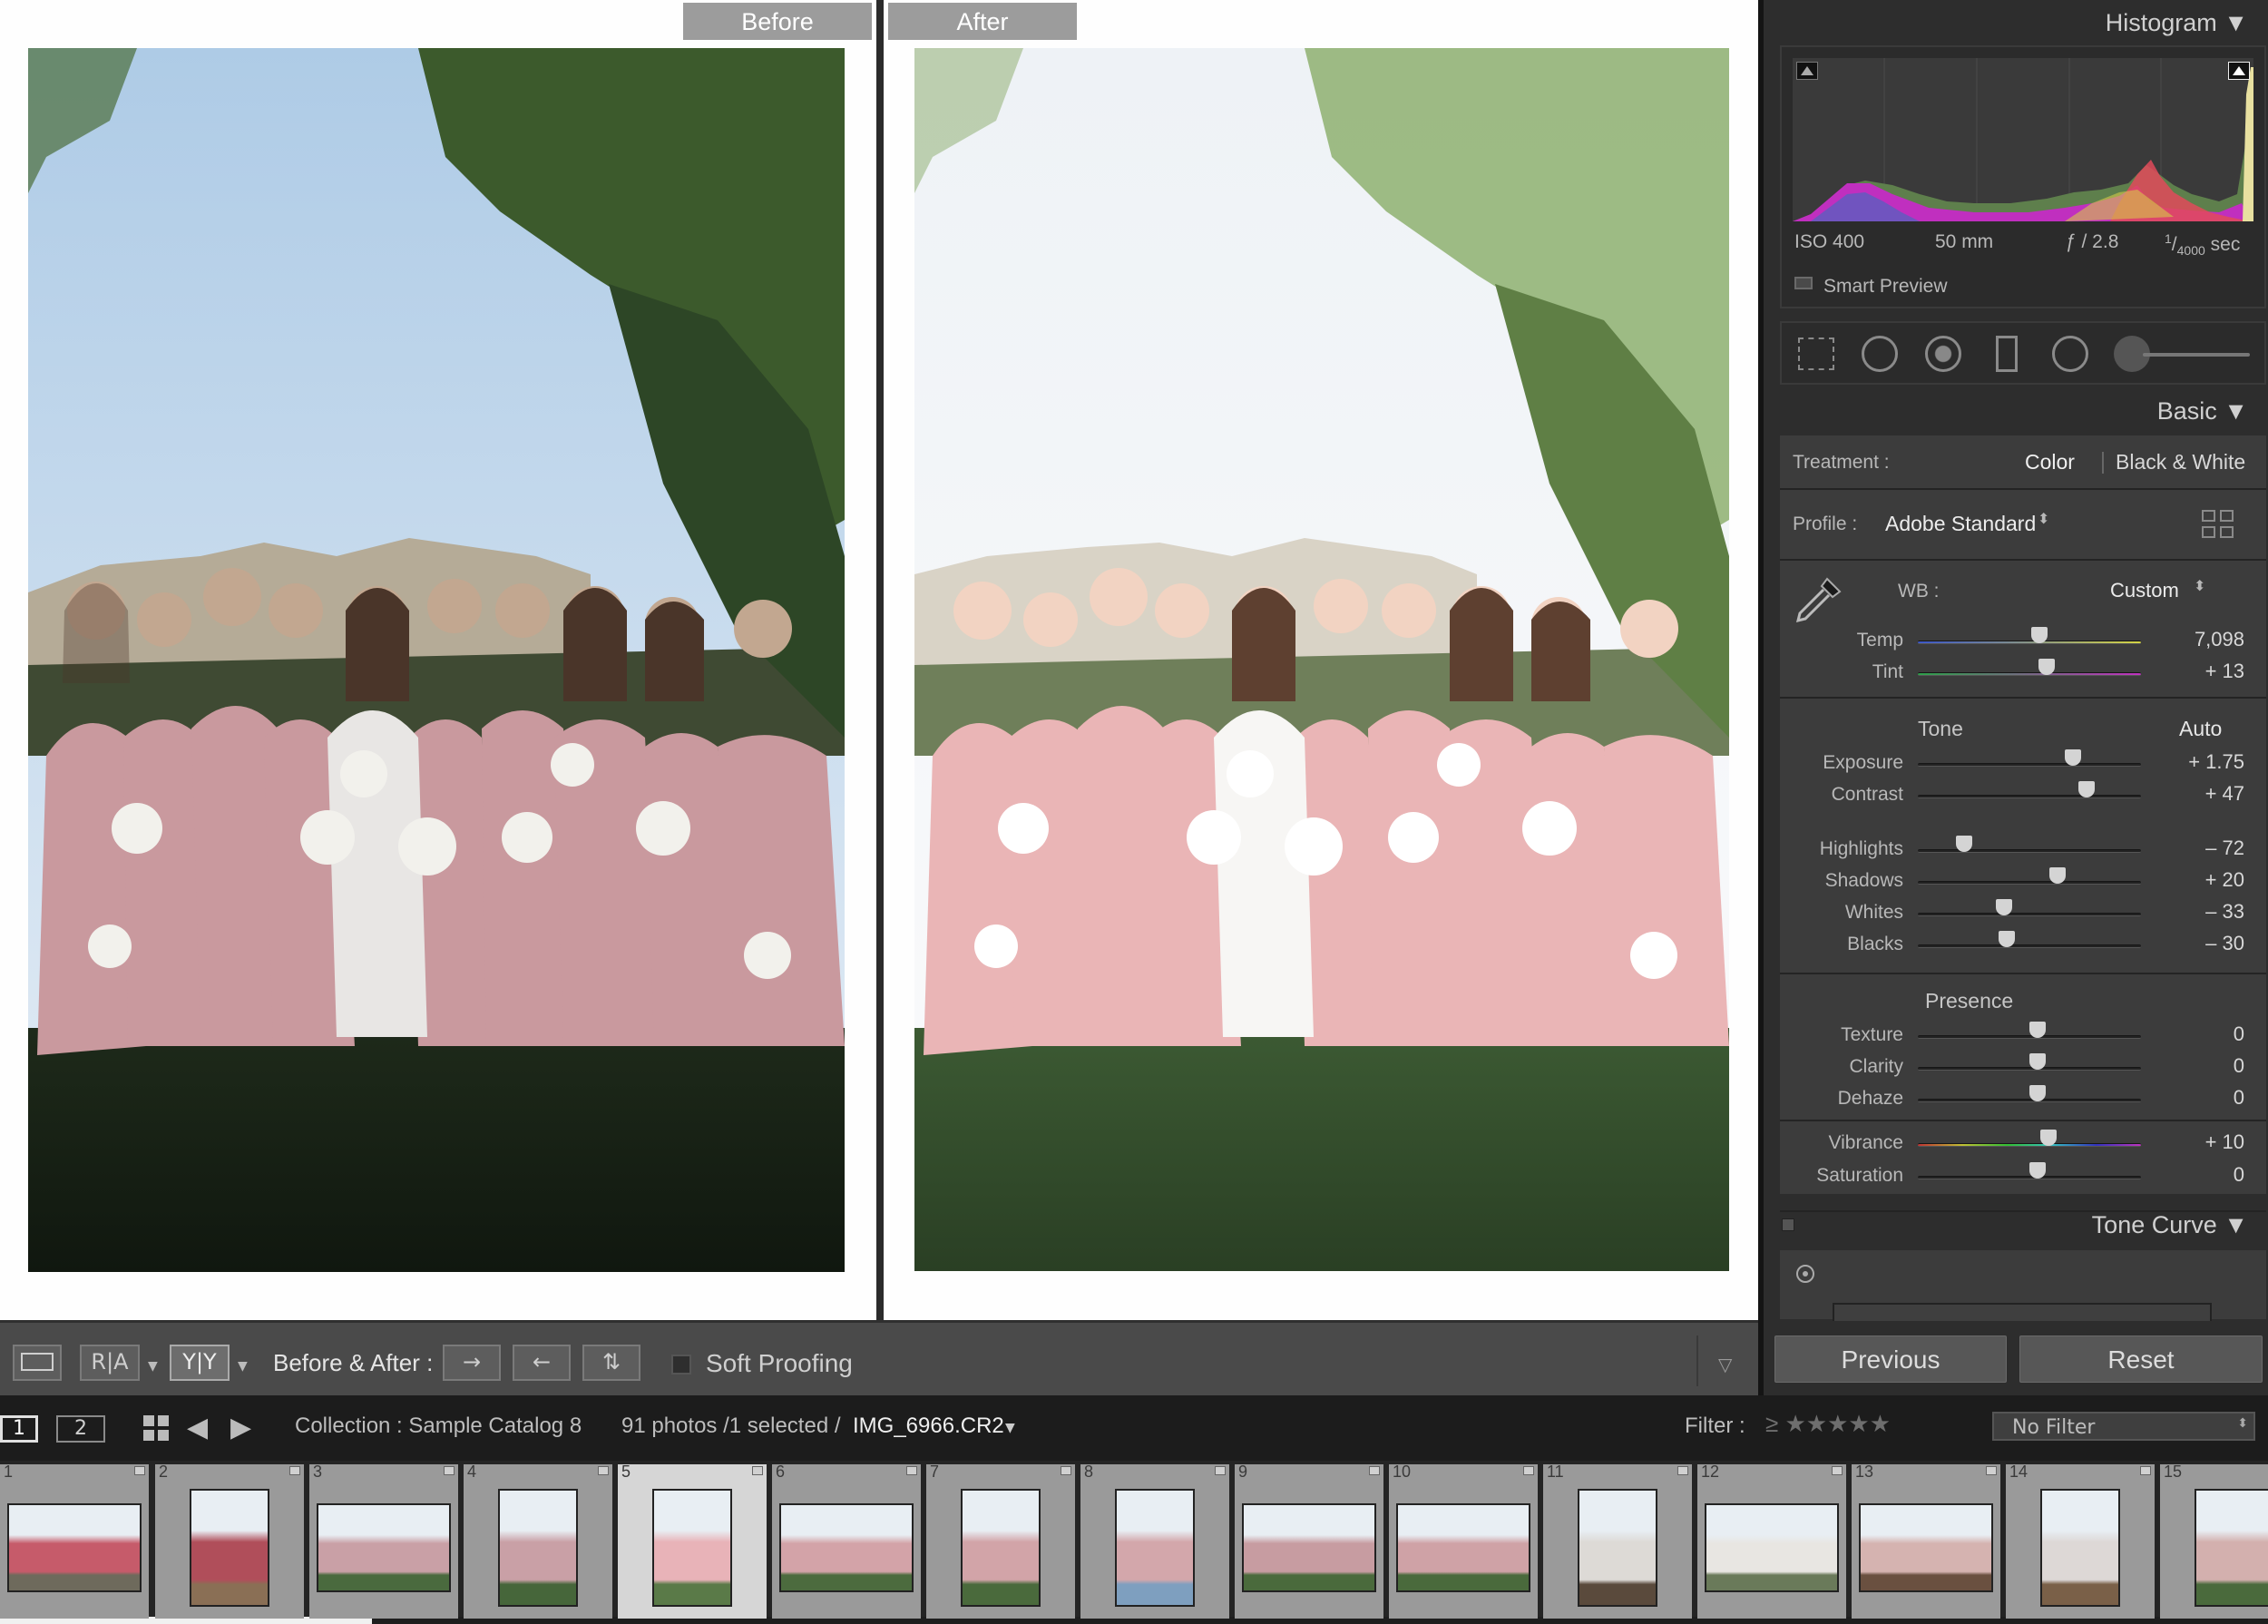  I want to click on before-after-left-right-button: R|A, so click(110, 1363).